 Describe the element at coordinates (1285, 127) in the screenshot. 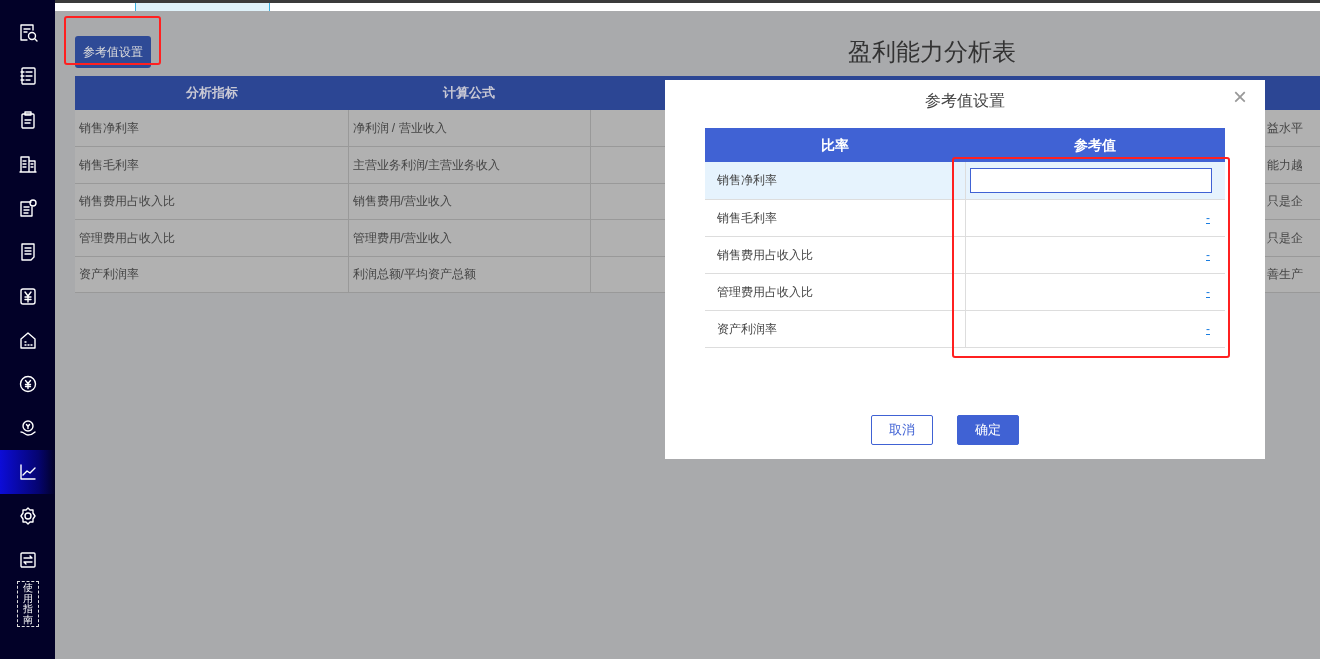

I see `table-cell: 益水平` at that location.